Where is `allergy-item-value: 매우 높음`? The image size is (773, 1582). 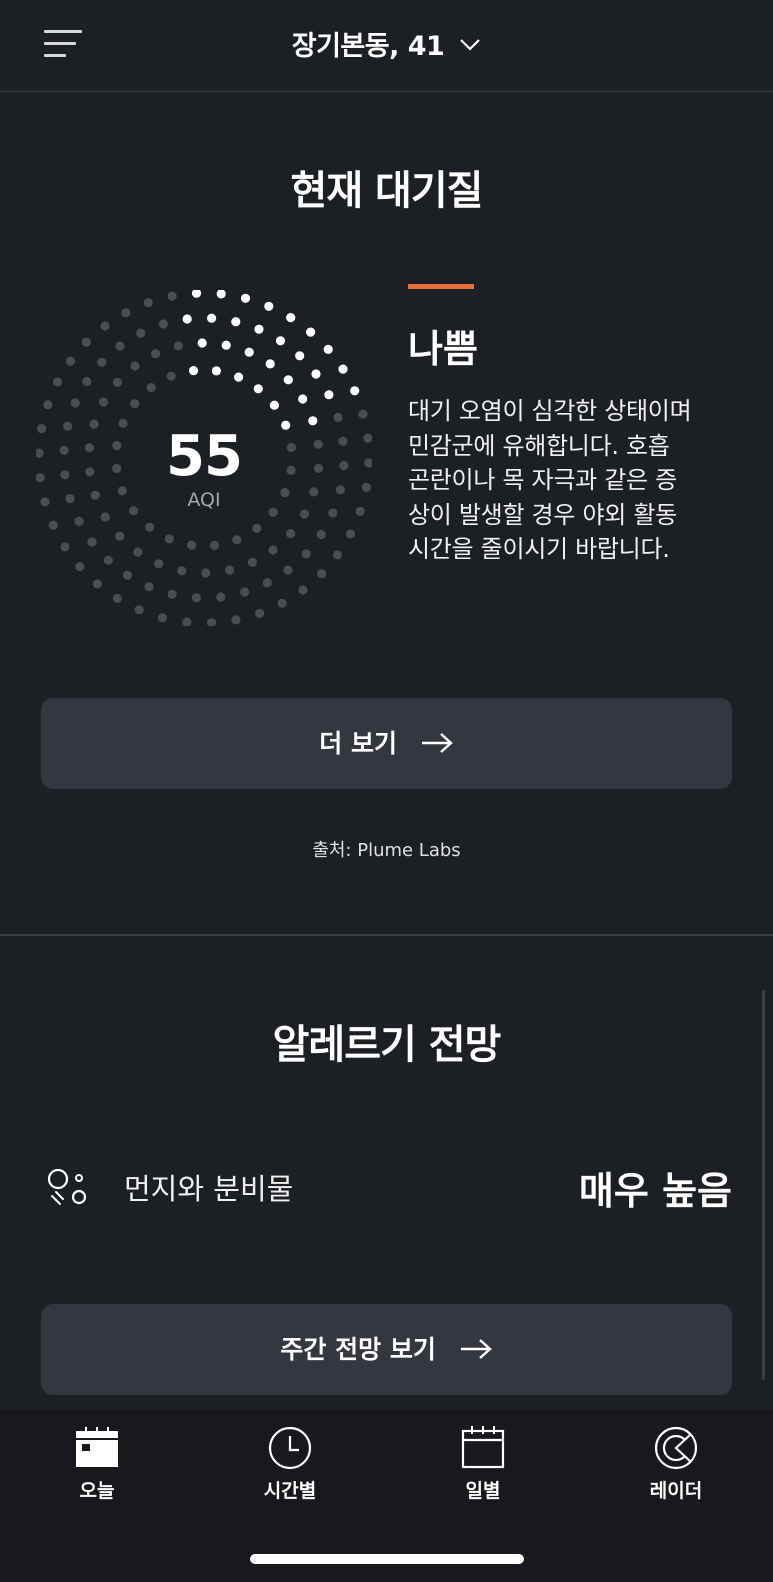 allergy-item-value: 매우 높음 is located at coordinates (655, 1191).